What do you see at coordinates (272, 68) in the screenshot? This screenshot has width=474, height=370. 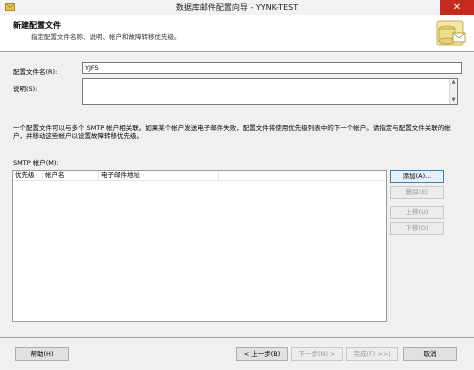 I see `profile-name-input` at bounding box center [272, 68].